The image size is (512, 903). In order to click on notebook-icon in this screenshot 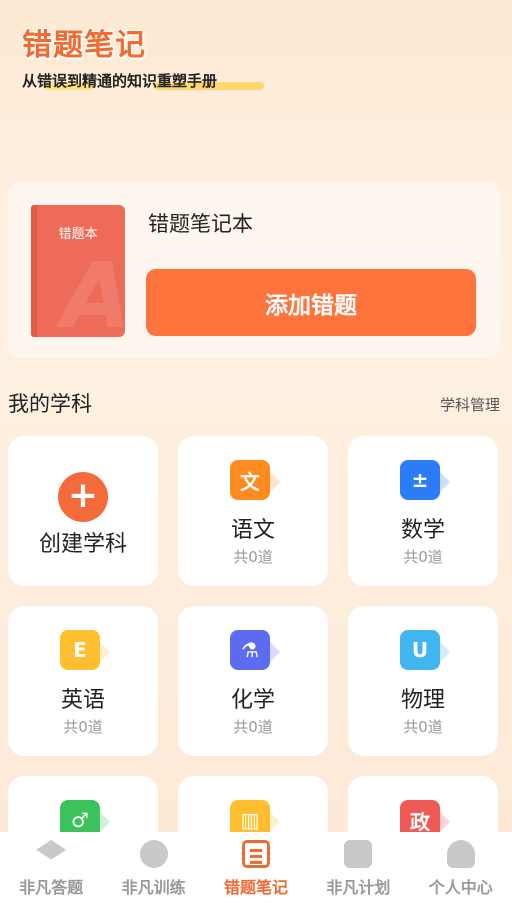, I will do `click(255, 854)`.